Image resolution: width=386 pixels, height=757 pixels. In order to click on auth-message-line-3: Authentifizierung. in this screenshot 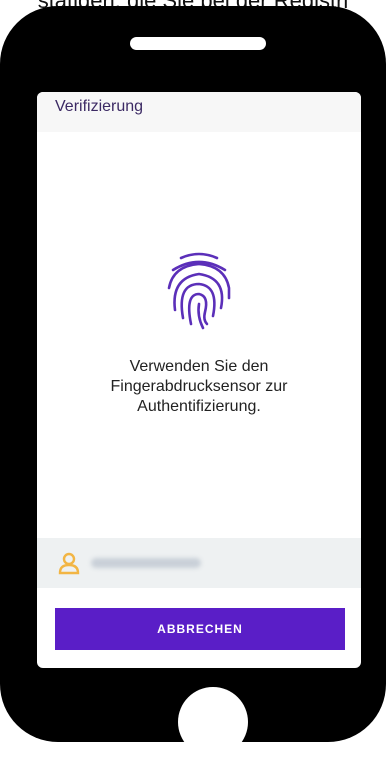, I will do `click(199, 406)`.